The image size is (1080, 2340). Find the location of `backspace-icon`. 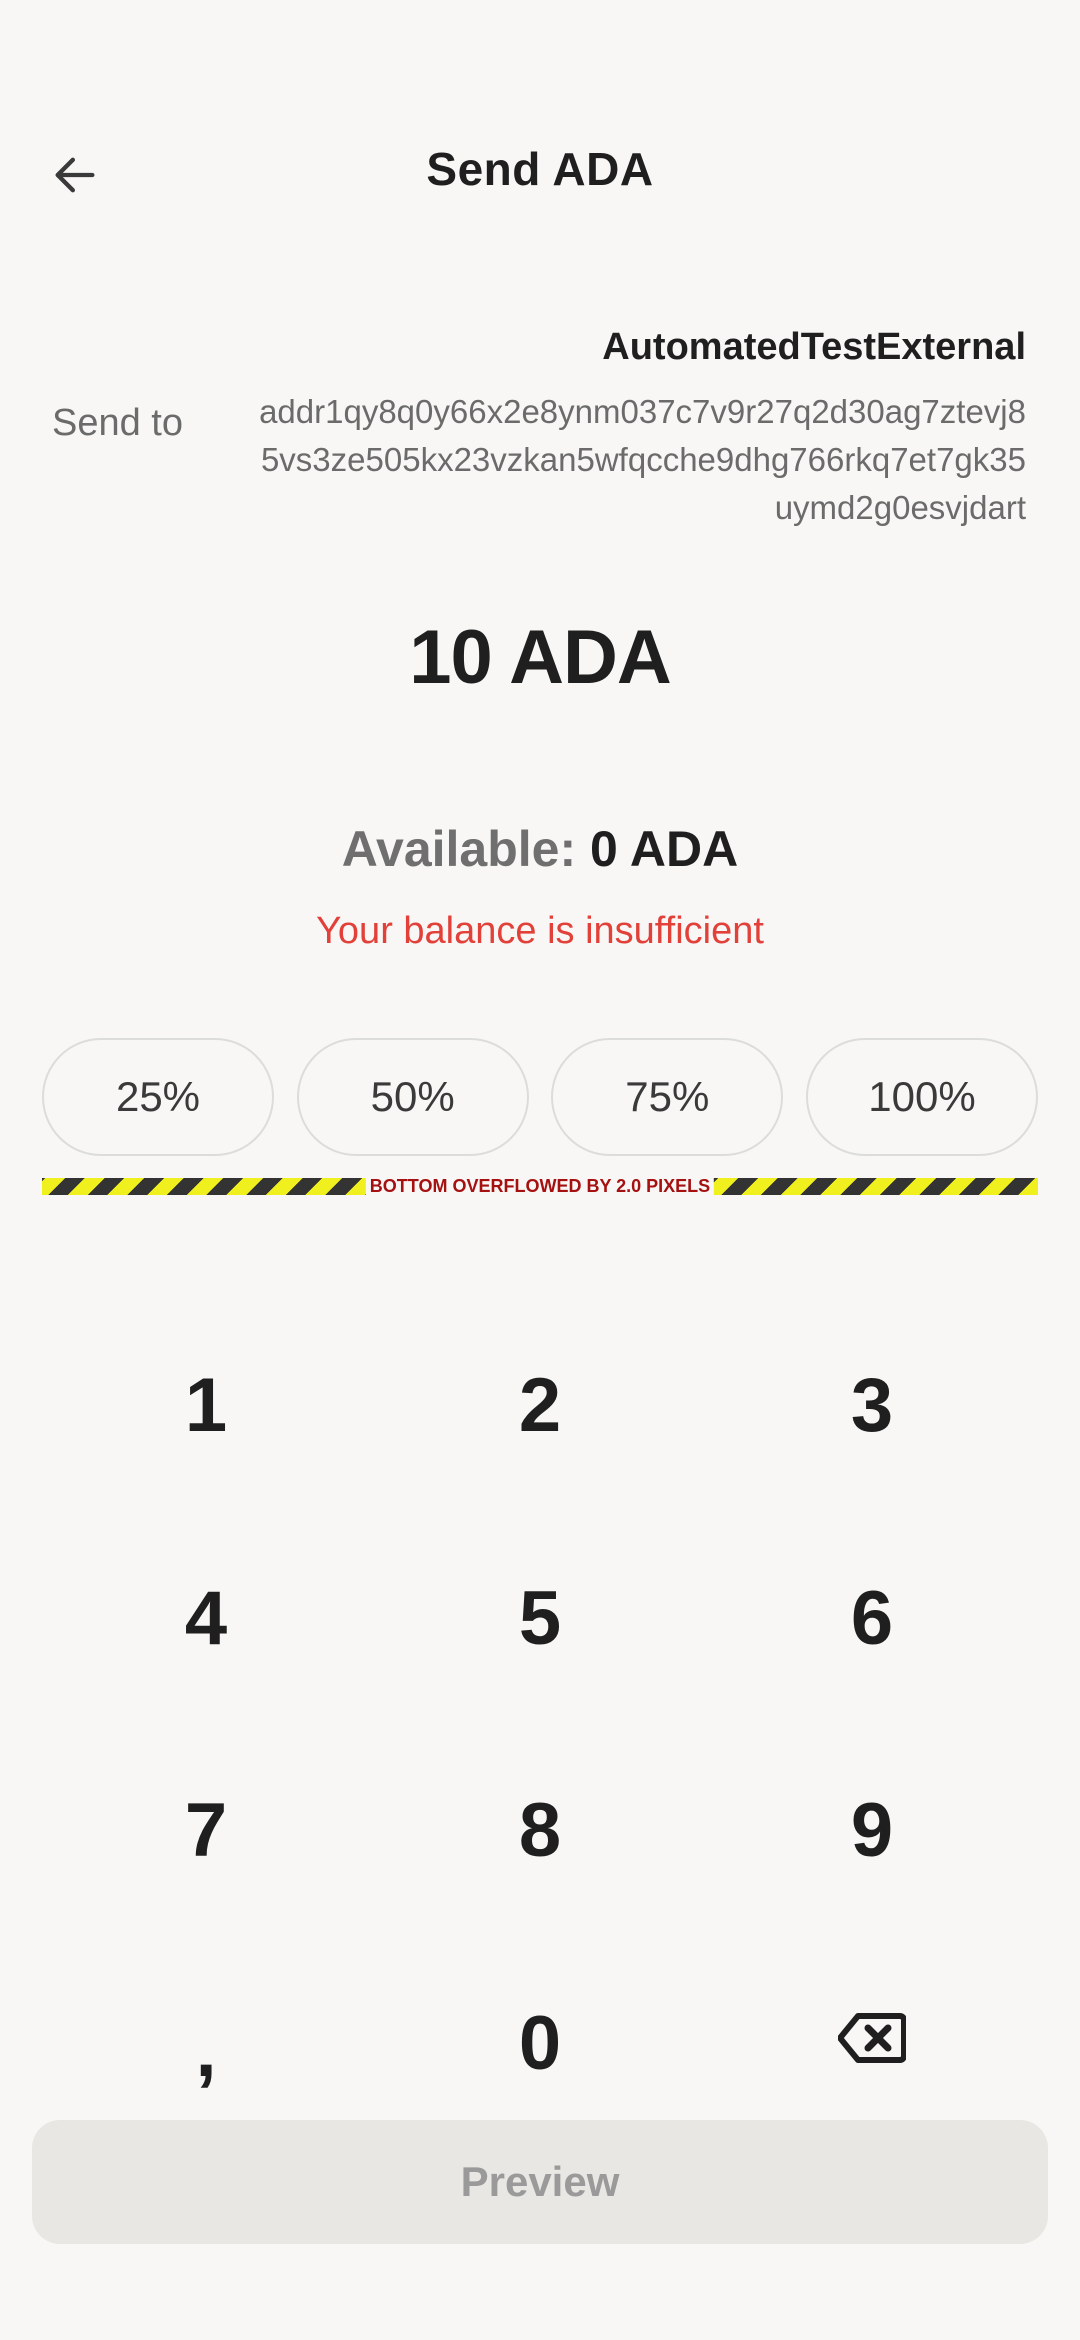

backspace-icon is located at coordinates (872, 2038).